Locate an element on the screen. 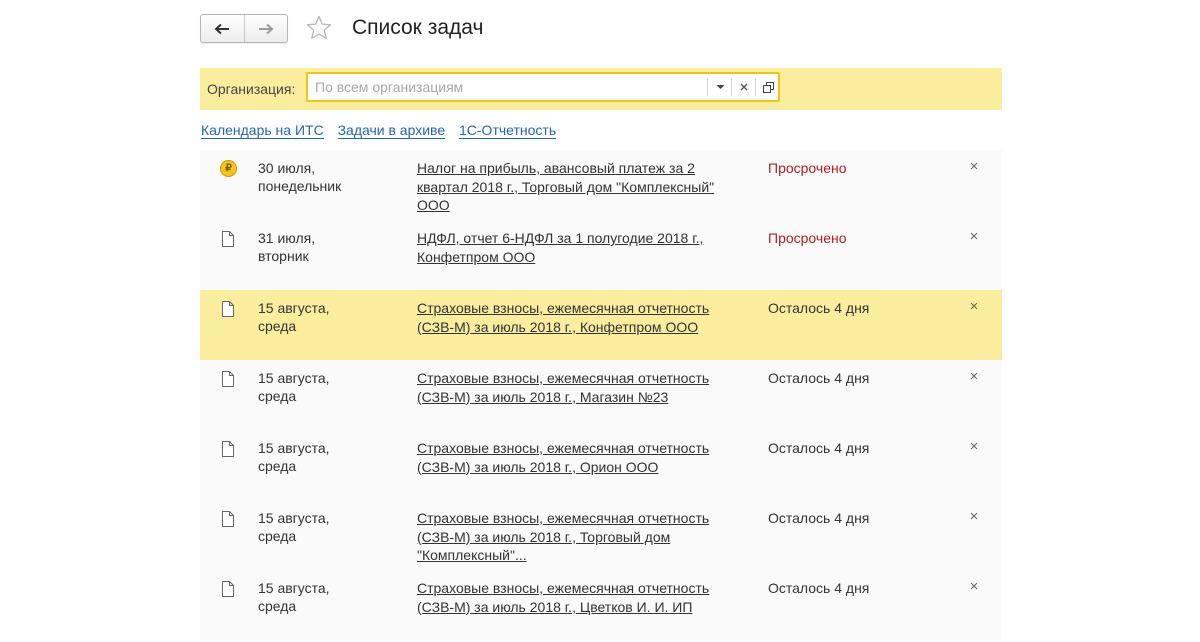 The width and height of the screenshot is (1200, 642). star-icon is located at coordinates (319, 28).